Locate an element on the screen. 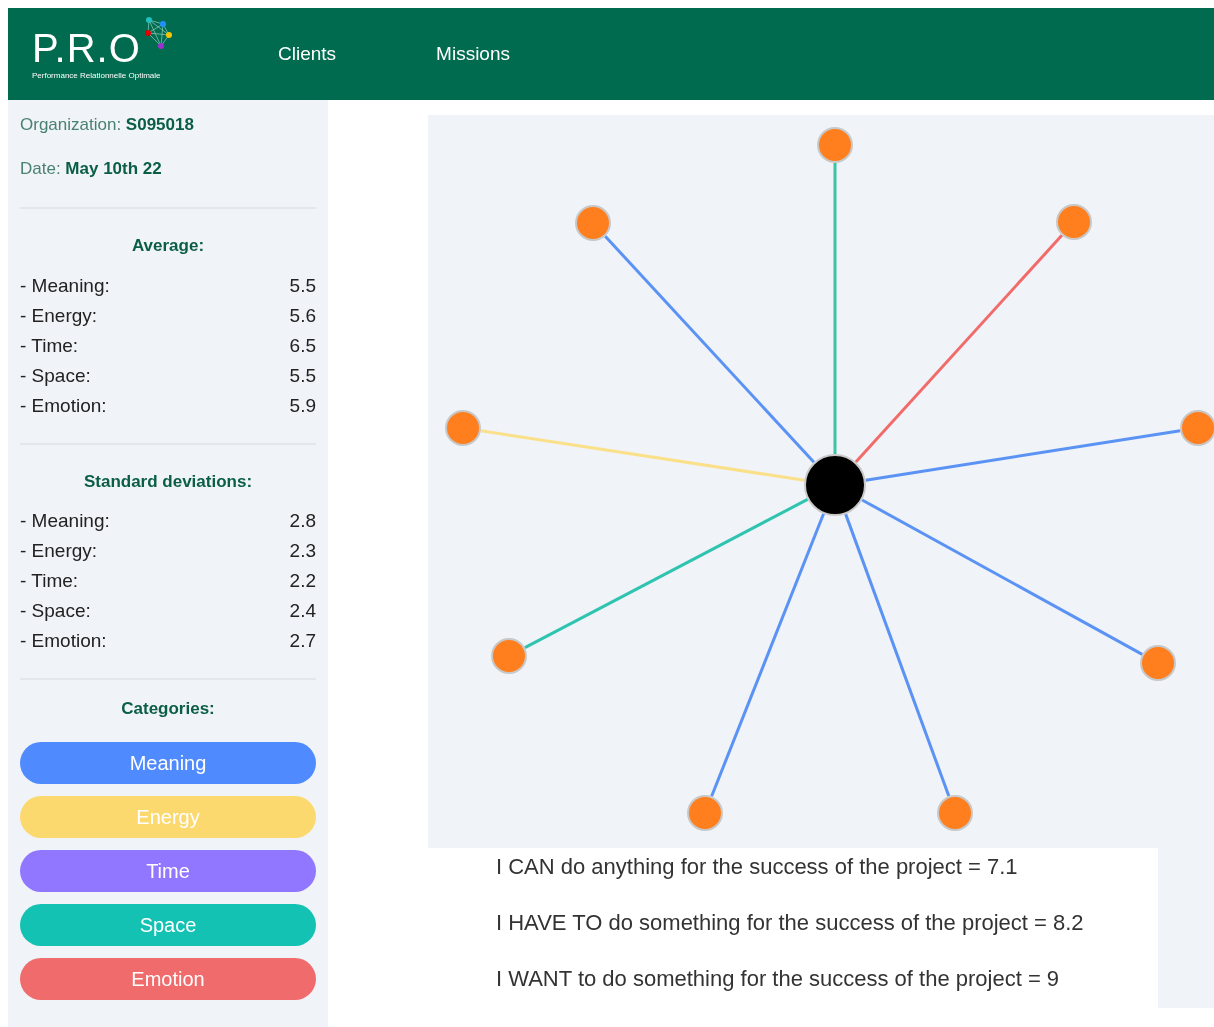 This screenshot has height=1027, width=1214. stat-value: 2.2 is located at coordinates (302, 581).